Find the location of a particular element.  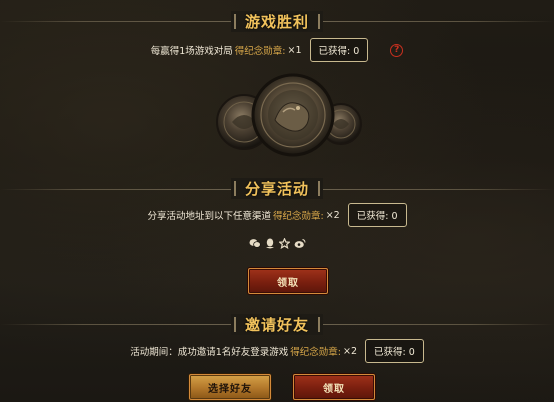

wechat-icon is located at coordinates (255, 245).